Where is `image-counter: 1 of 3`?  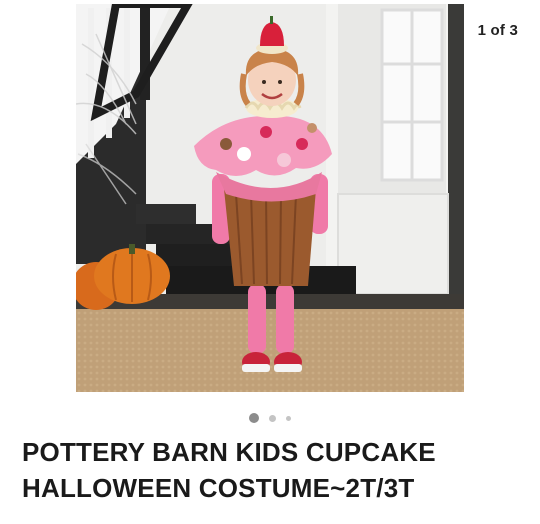 image-counter: 1 of 3 is located at coordinates (497, 30).